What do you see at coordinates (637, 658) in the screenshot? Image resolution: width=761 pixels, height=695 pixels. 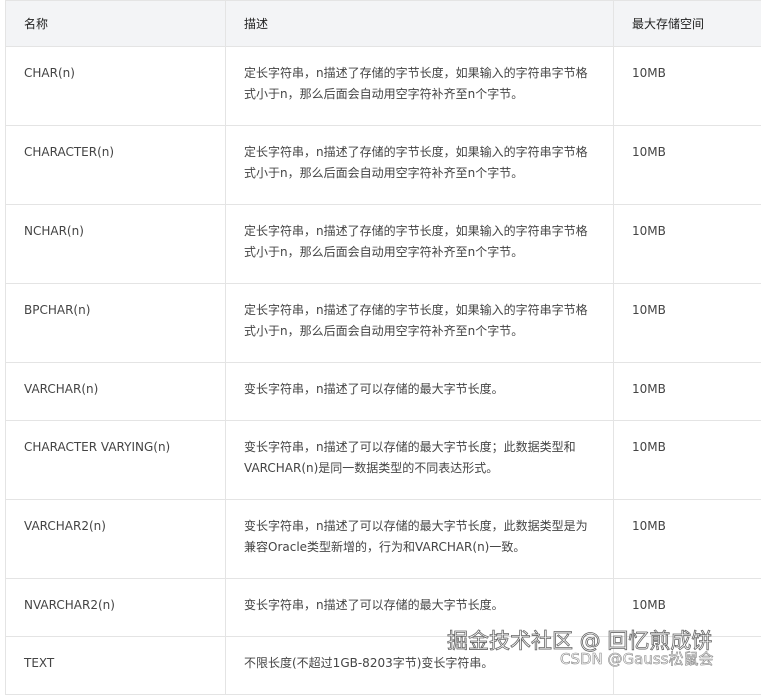 I see `watermark-csdn: CSDN @Gauss松鼠会` at bounding box center [637, 658].